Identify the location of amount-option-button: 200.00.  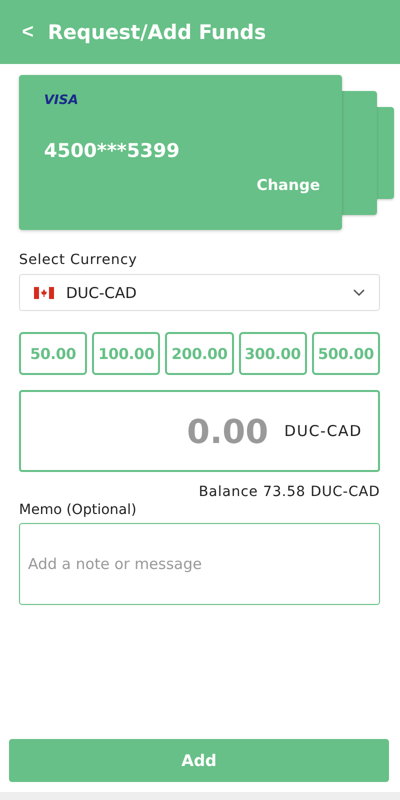
(199, 353).